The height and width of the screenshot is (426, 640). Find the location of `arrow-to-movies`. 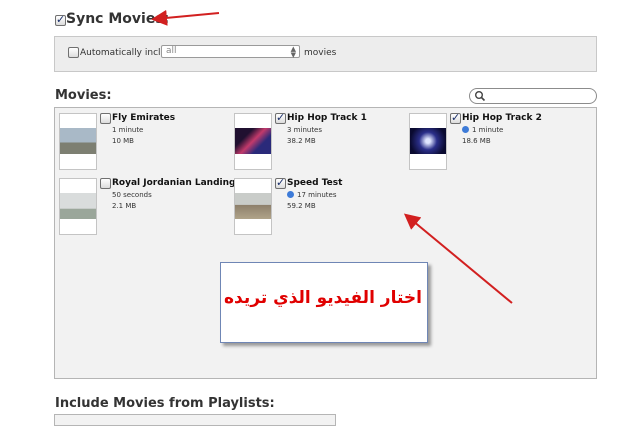

arrow-to-movies is located at coordinates (458, 258).